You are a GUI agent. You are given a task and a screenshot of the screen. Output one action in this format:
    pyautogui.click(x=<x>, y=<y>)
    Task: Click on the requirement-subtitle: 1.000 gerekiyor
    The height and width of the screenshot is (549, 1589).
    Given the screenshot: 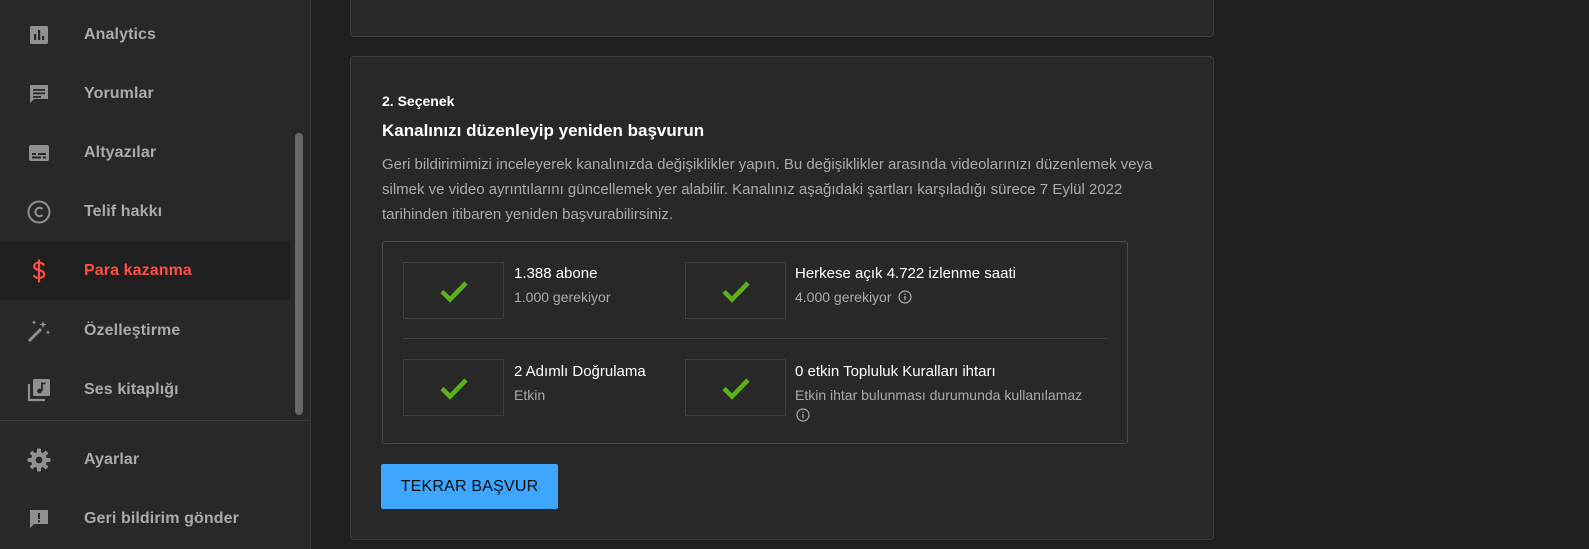 What is the action you would take?
    pyautogui.click(x=562, y=297)
    